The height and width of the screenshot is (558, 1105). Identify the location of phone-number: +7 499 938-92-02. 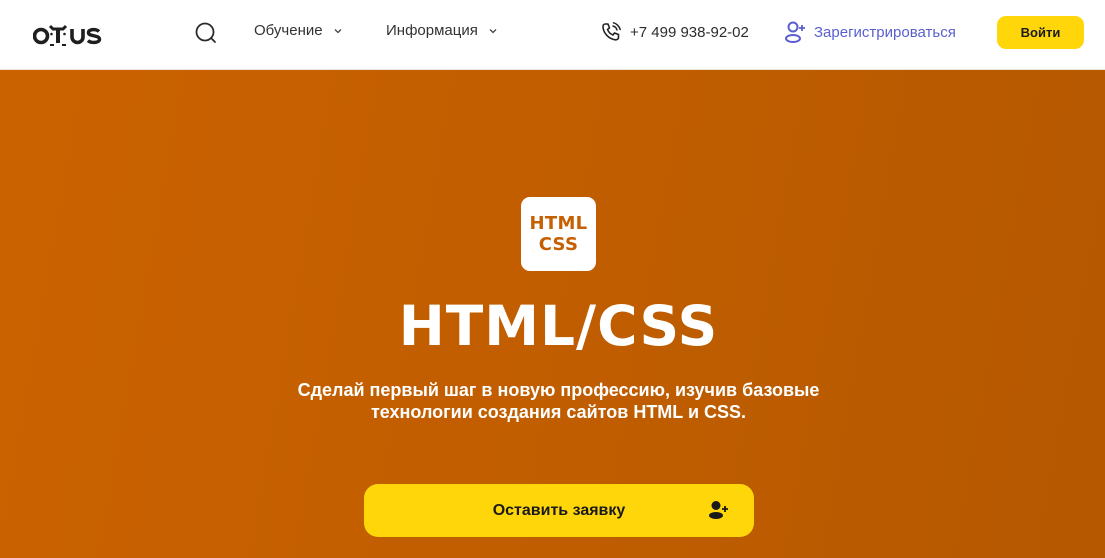
(689, 32).